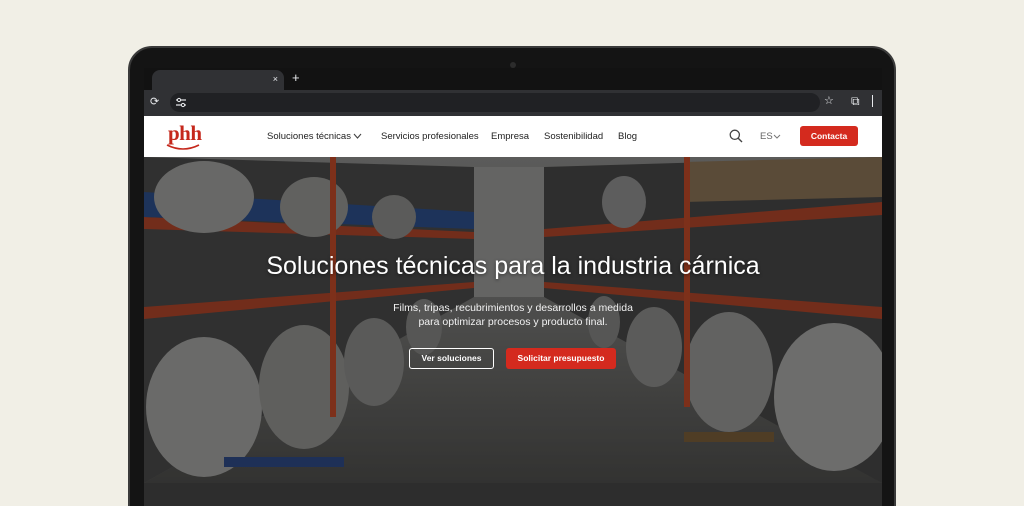 The height and width of the screenshot is (506, 1024). What do you see at coordinates (183, 147) in the screenshot?
I see `logo-swoosh-icon` at bounding box center [183, 147].